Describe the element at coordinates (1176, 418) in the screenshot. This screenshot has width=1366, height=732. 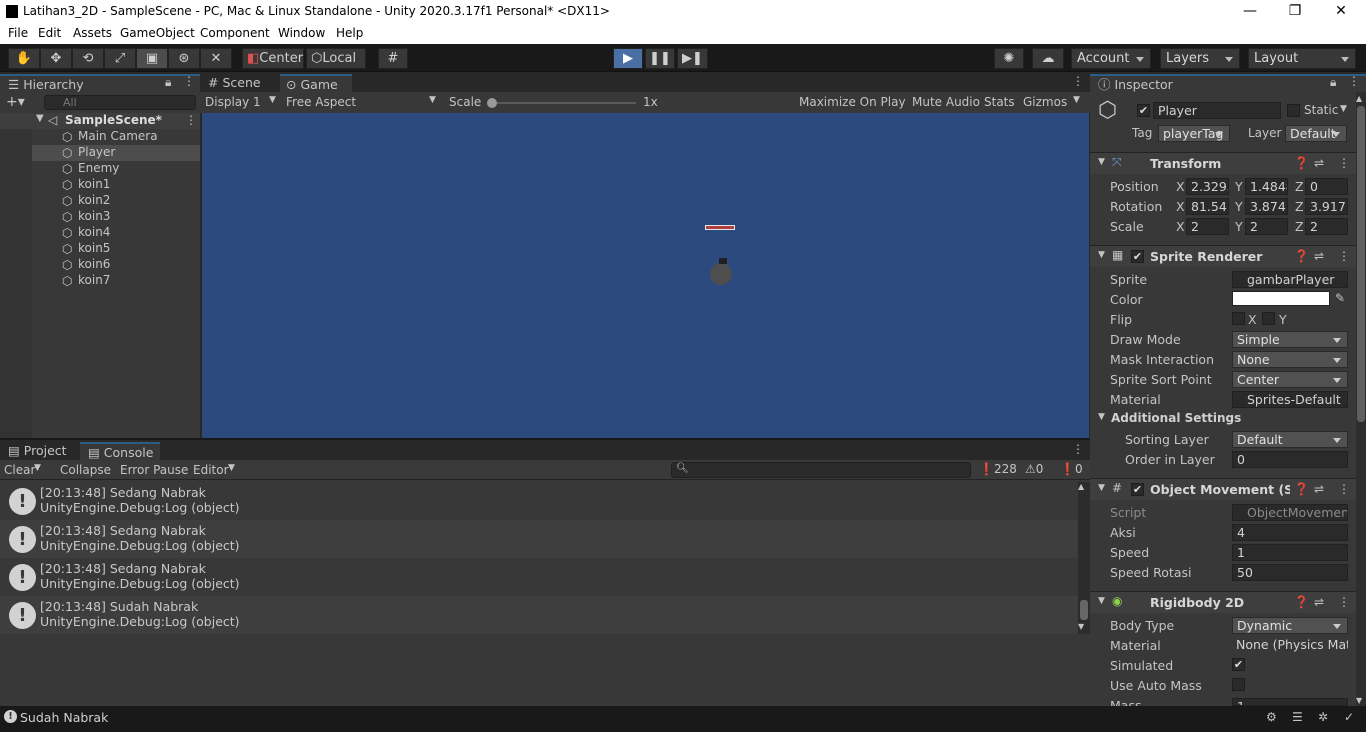
I see `additional-settings-foldout: Additional Settings` at that location.